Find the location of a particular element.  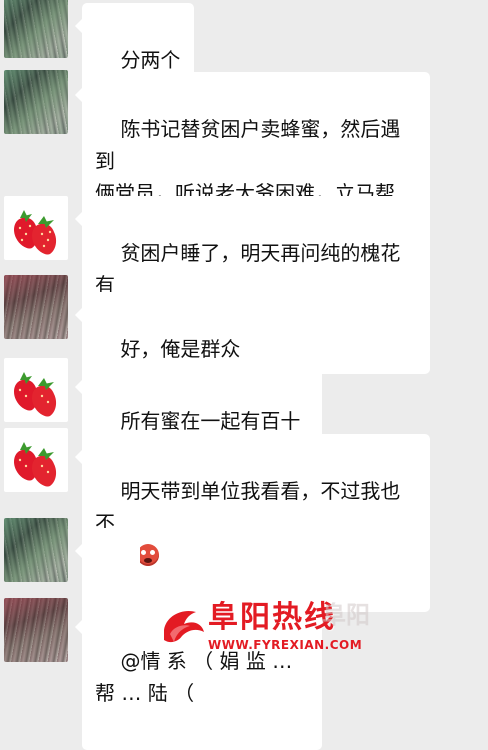

watermark-ghost-text: 阜阳 is located at coordinates (346, 615).